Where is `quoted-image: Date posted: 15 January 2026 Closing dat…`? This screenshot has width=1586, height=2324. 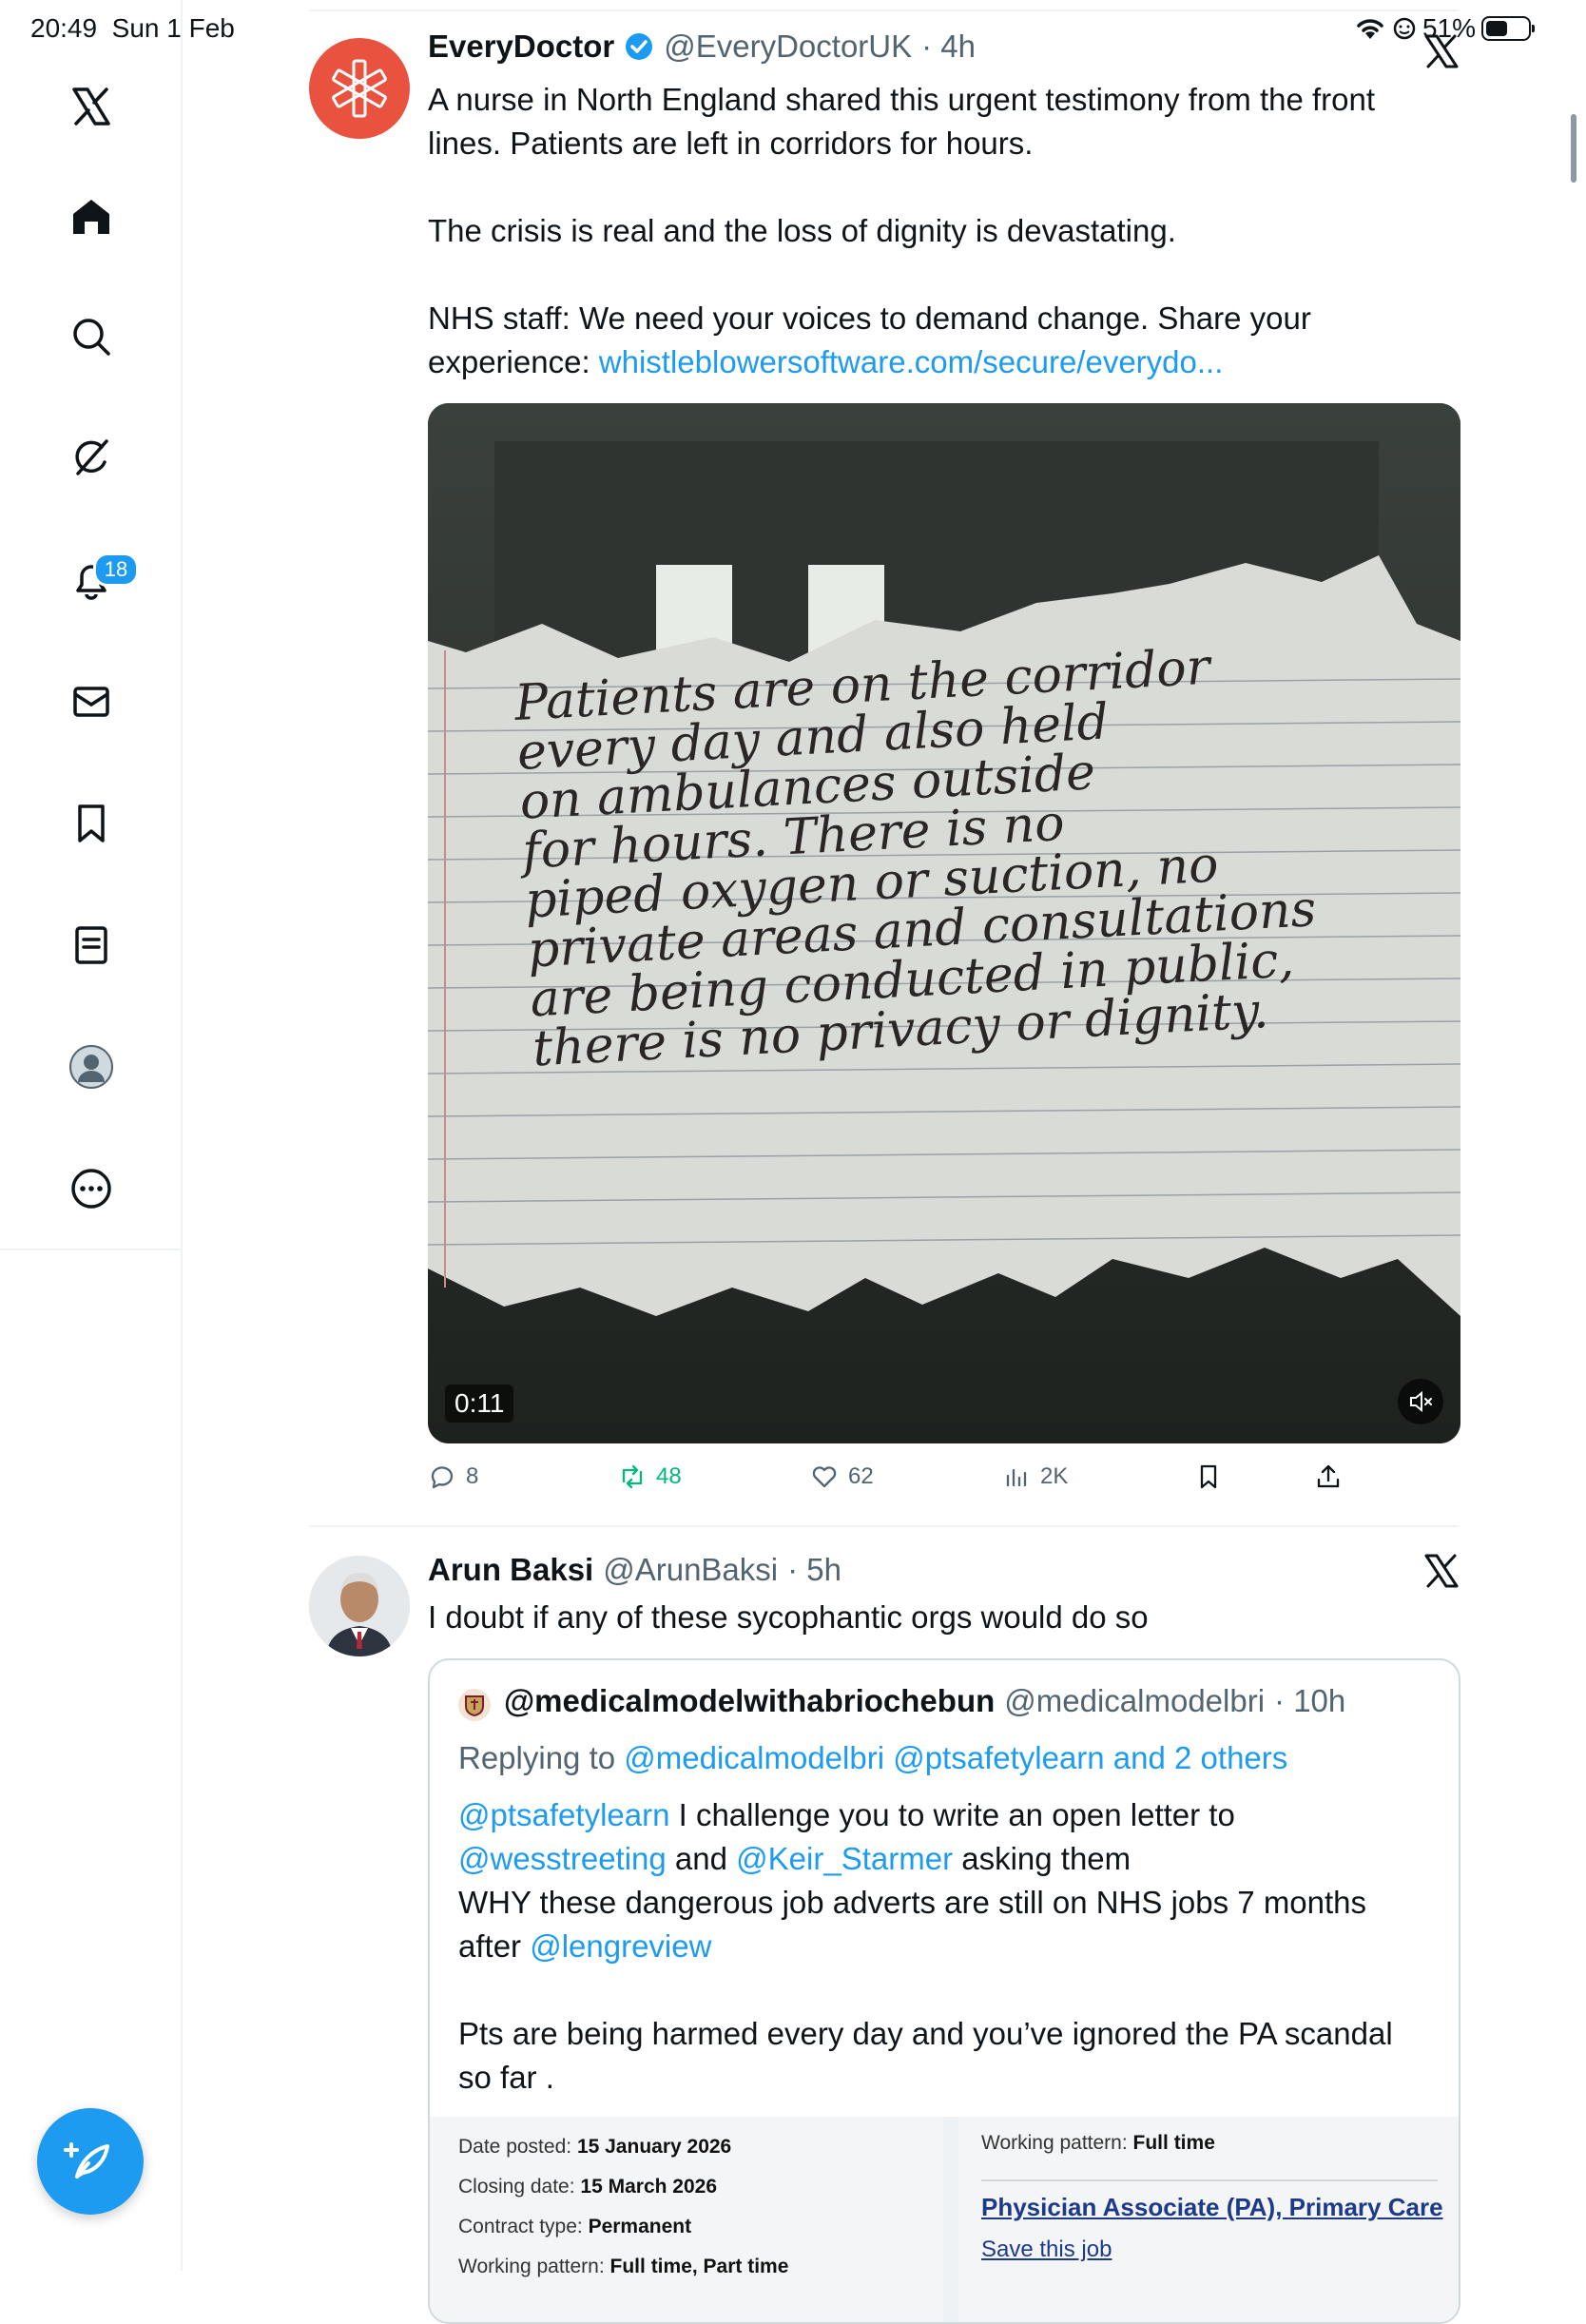
quoted-image: Date posted: 15 January 2026 Closing dat… is located at coordinates (944, 2219).